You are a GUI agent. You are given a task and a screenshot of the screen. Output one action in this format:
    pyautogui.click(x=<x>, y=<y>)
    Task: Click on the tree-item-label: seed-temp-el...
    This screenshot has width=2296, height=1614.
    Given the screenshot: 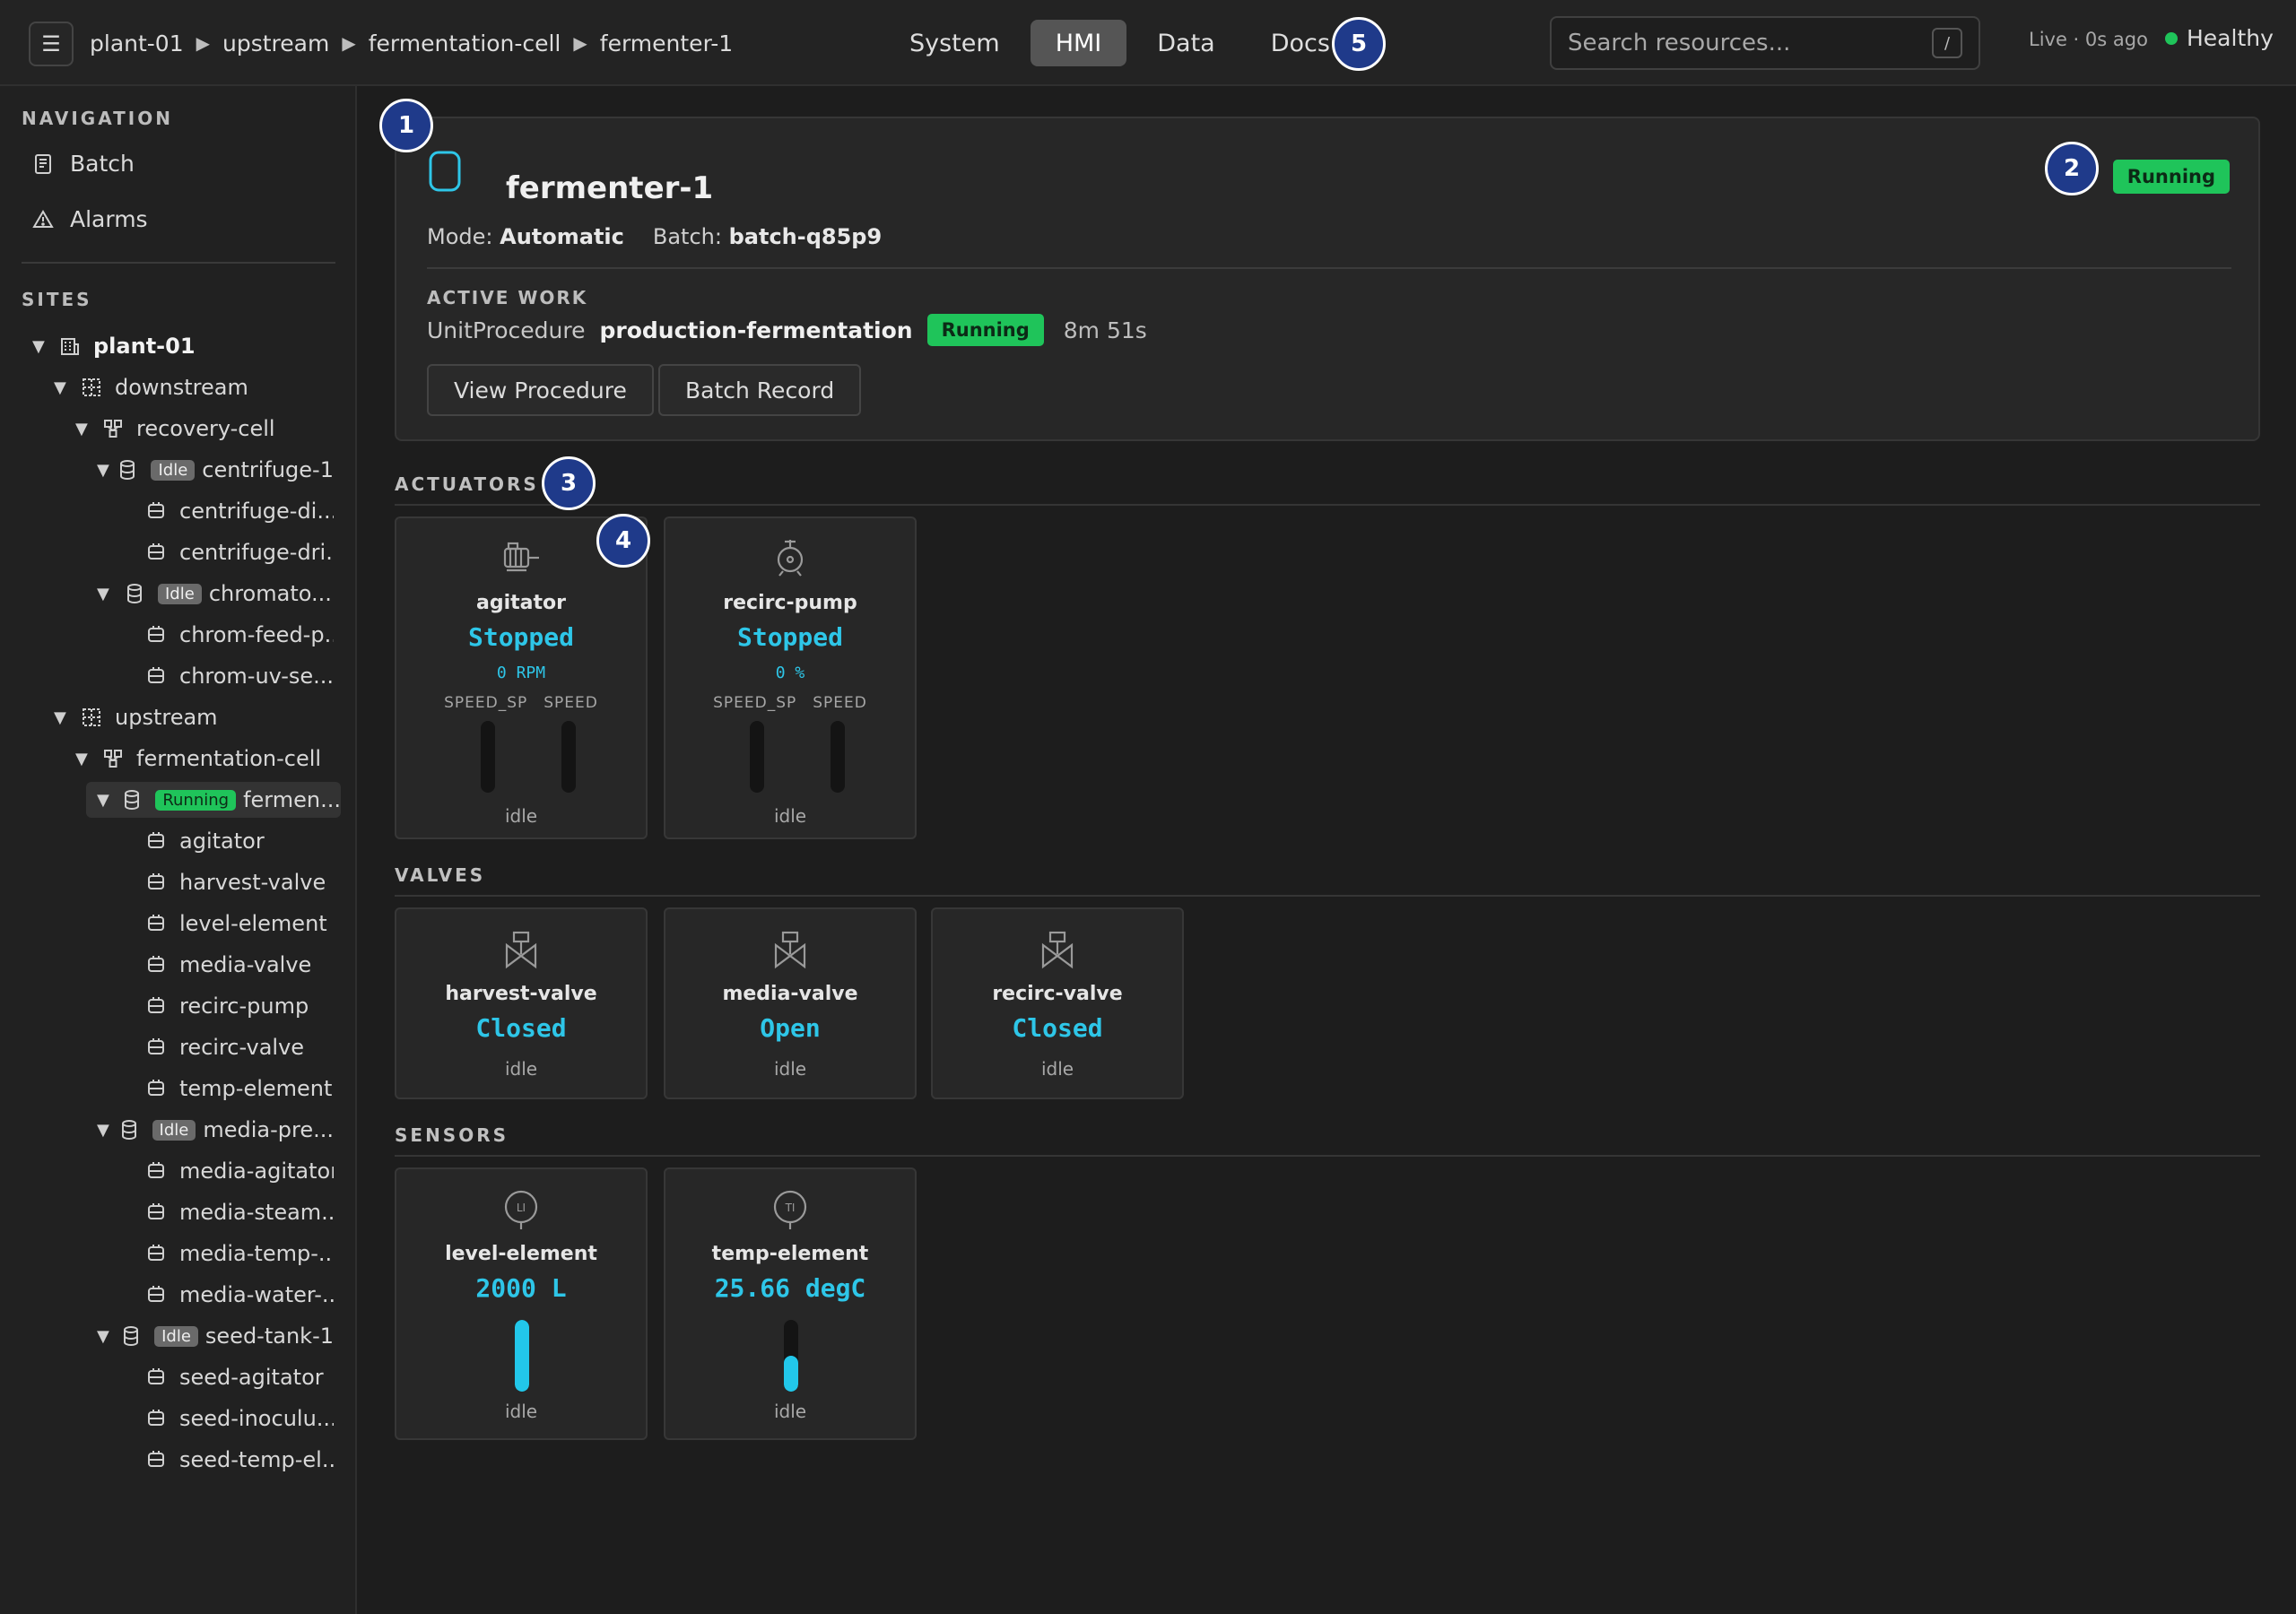 What is the action you would take?
    pyautogui.click(x=256, y=1459)
    